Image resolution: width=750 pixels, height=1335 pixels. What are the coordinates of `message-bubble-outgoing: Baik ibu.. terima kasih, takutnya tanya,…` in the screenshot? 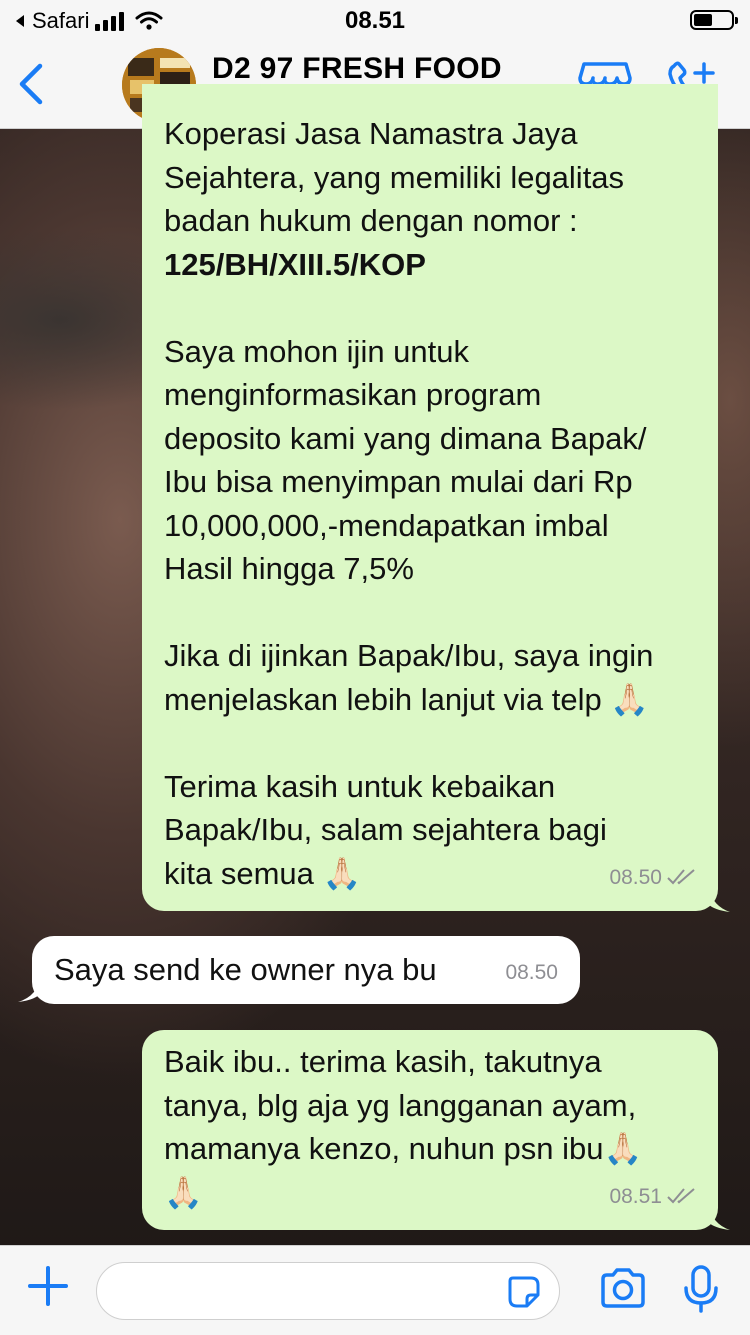 It's located at (430, 1130).